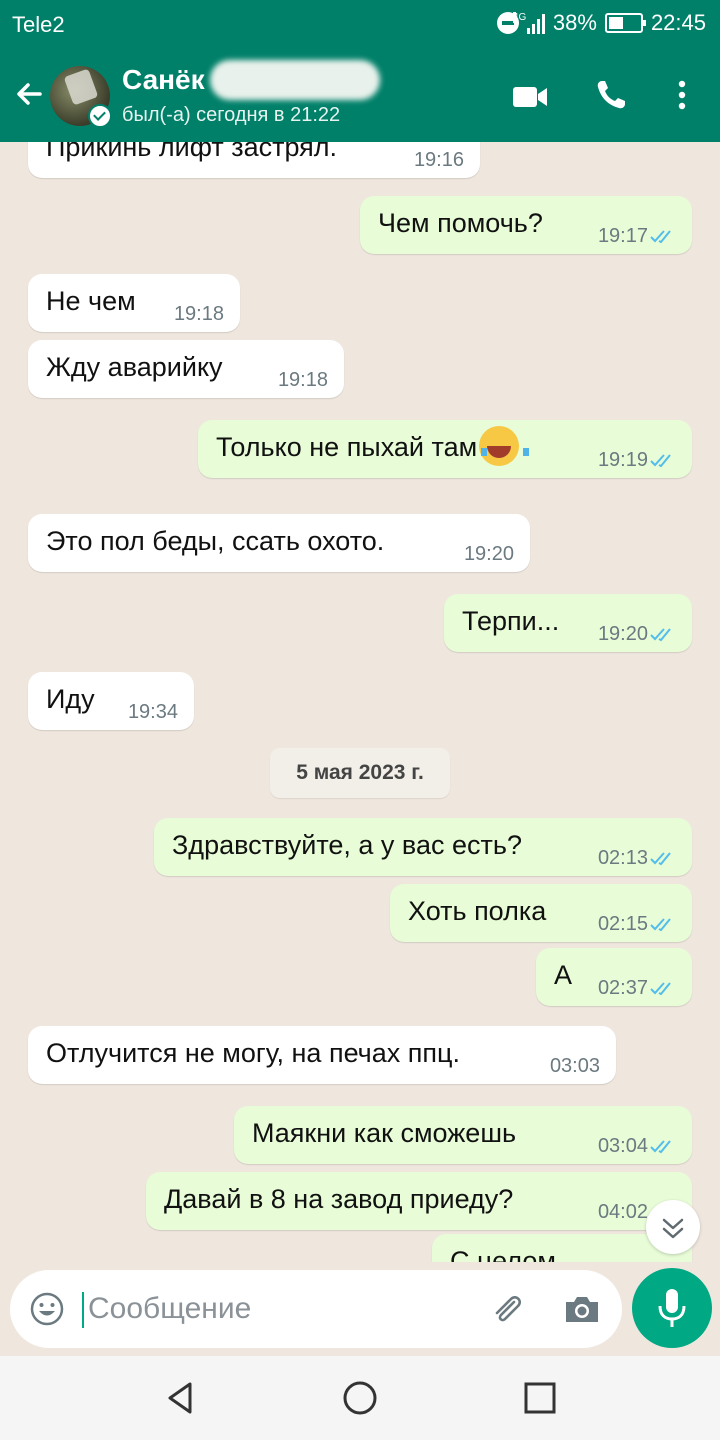 The image size is (720, 1440). I want to click on message-incoming: Отлучится не могу, на печах ппц. 03:03, so click(322, 1055).